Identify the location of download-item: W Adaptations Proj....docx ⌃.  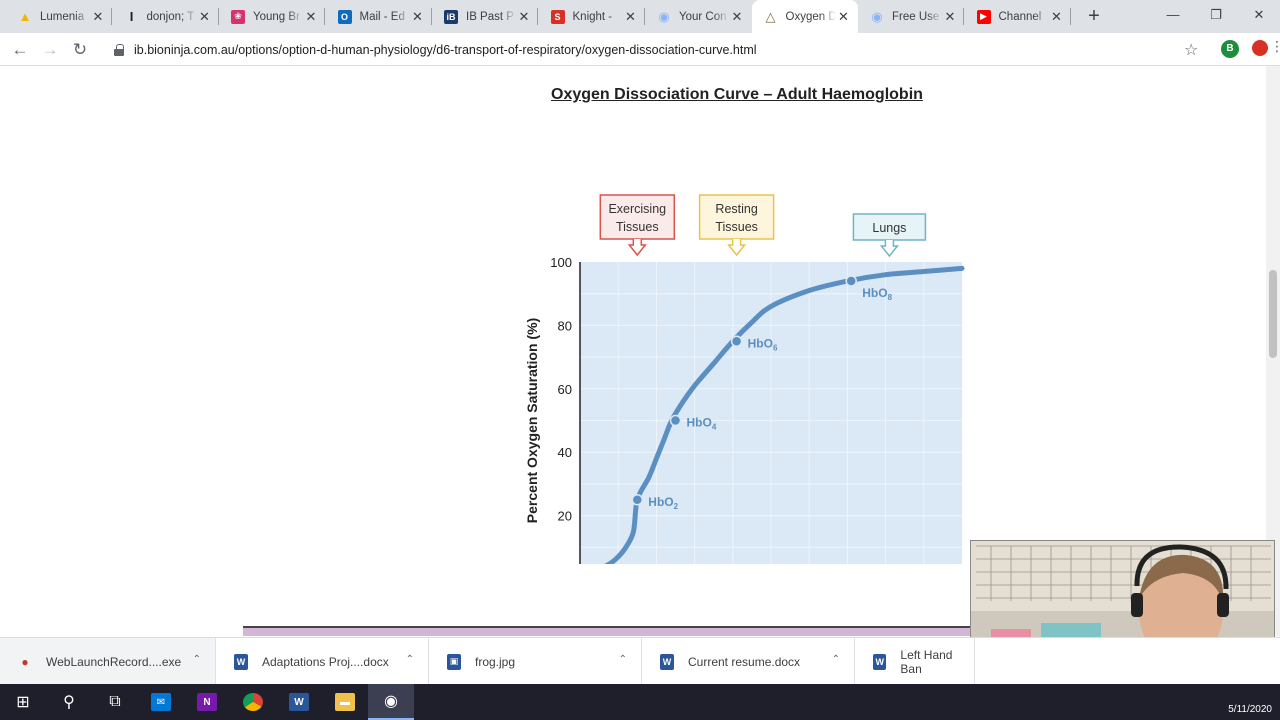
(322, 661).